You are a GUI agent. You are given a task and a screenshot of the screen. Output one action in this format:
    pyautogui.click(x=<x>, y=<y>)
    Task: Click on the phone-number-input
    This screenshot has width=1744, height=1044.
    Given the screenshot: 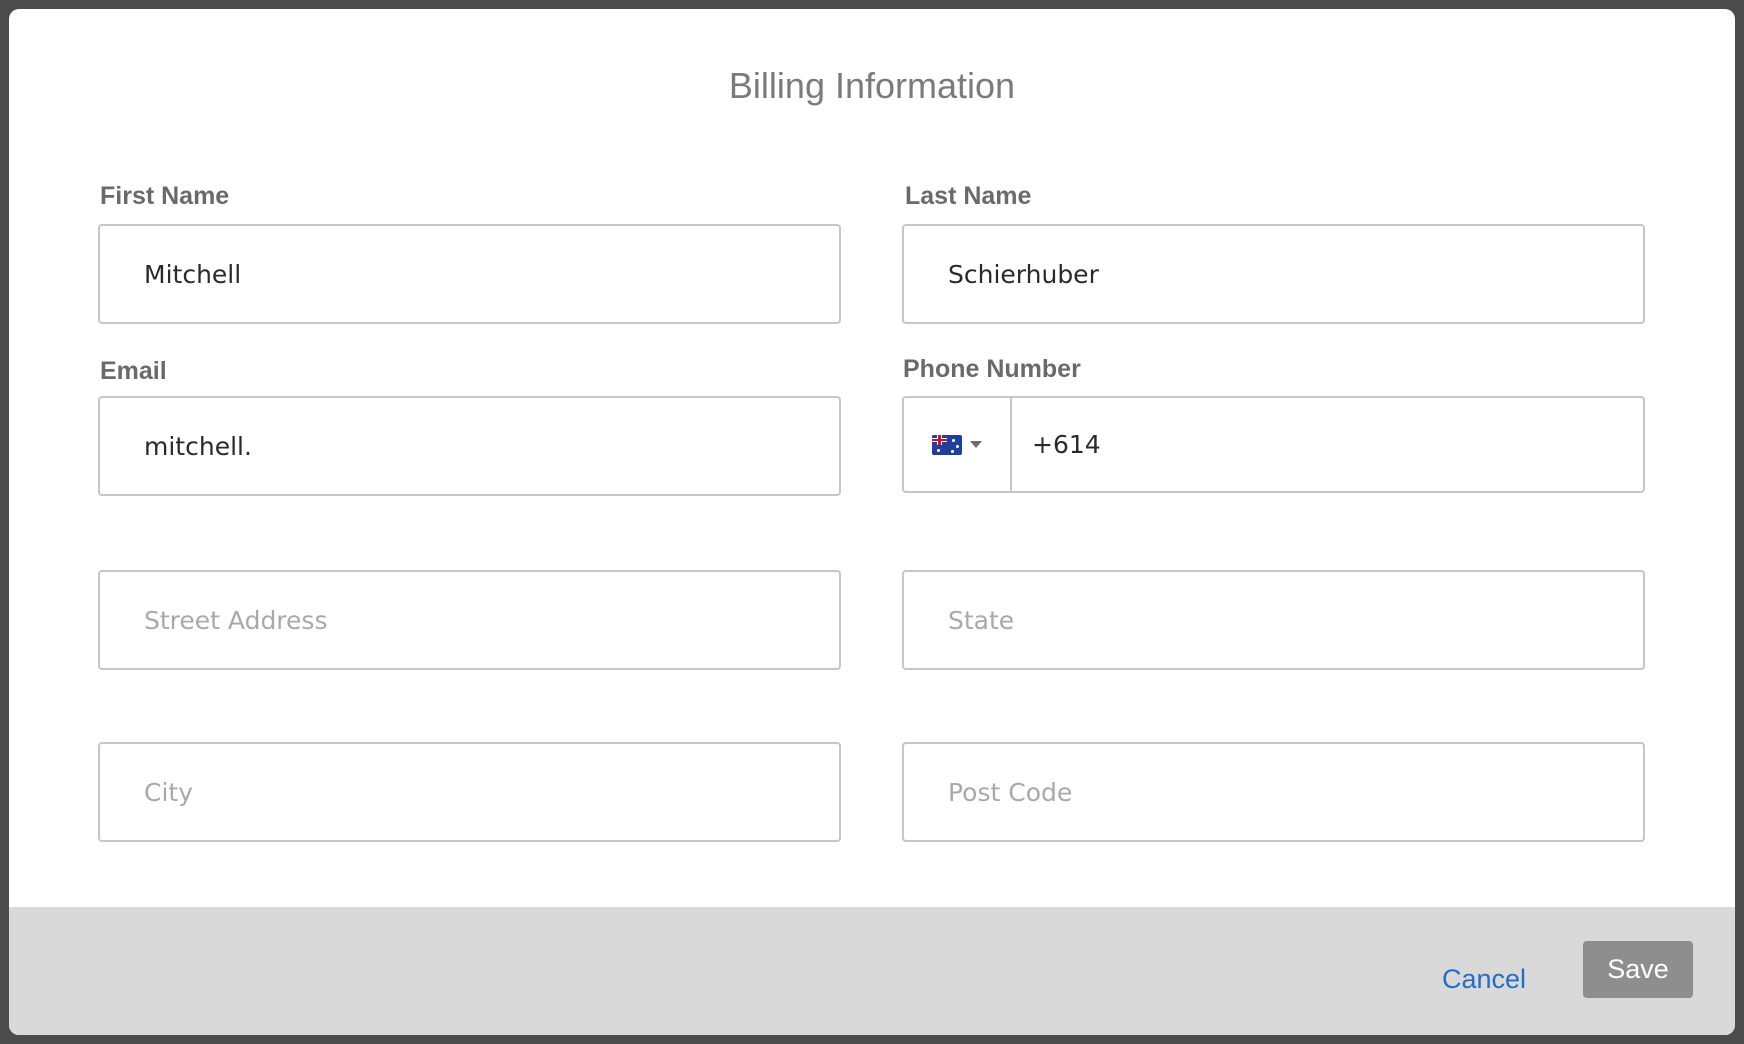 What is the action you would take?
    pyautogui.click(x=1327, y=444)
    